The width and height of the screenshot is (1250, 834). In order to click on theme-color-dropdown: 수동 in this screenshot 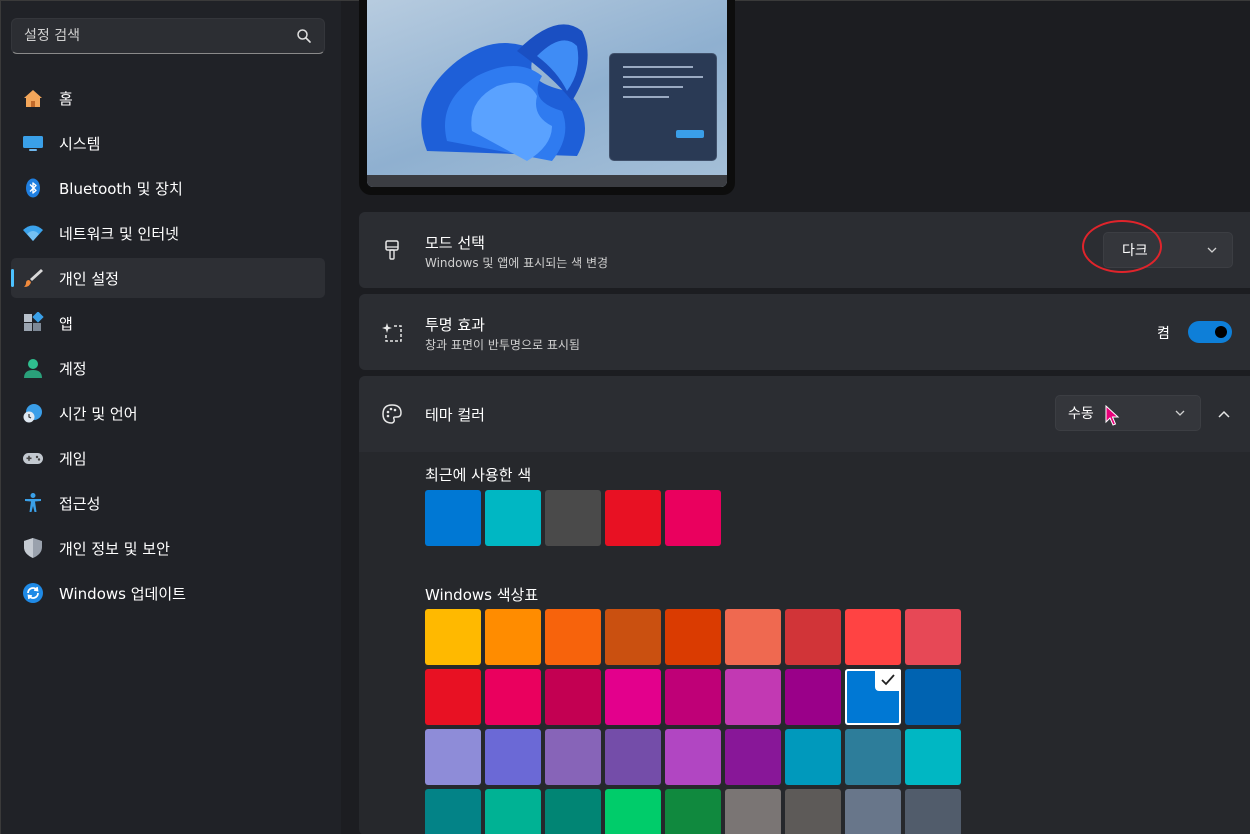, I will do `click(1128, 413)`.